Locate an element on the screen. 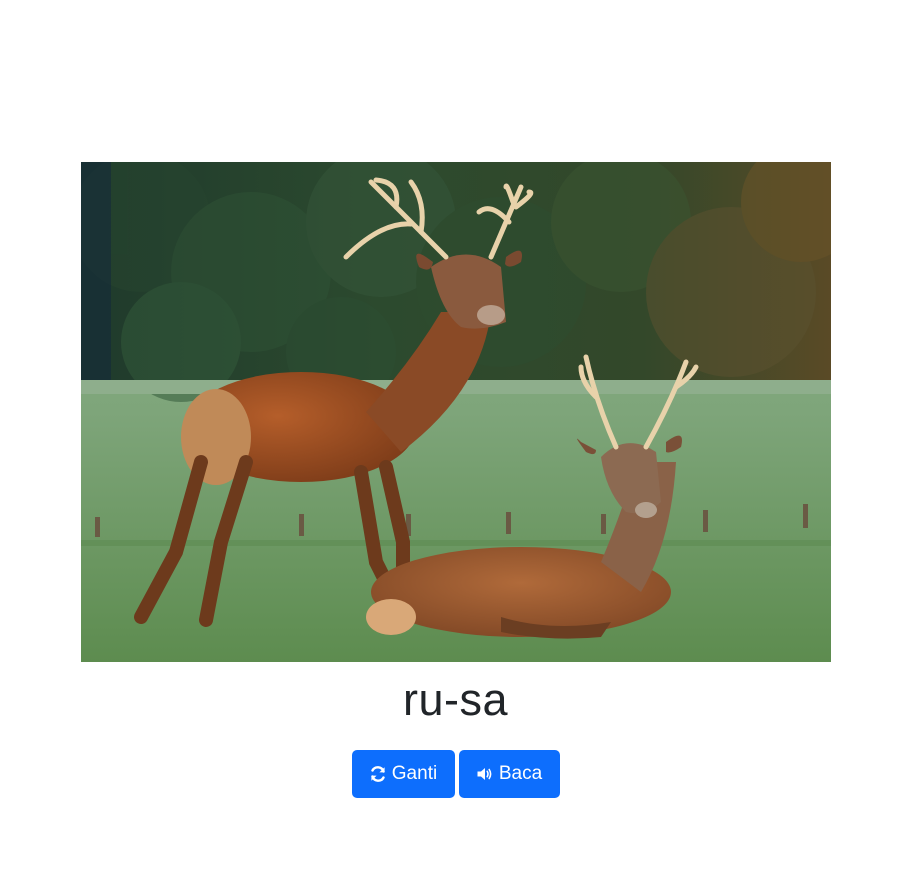 The width and height of the screenshot is (911, 871). volume-icon is located at coordinates (485, 774).